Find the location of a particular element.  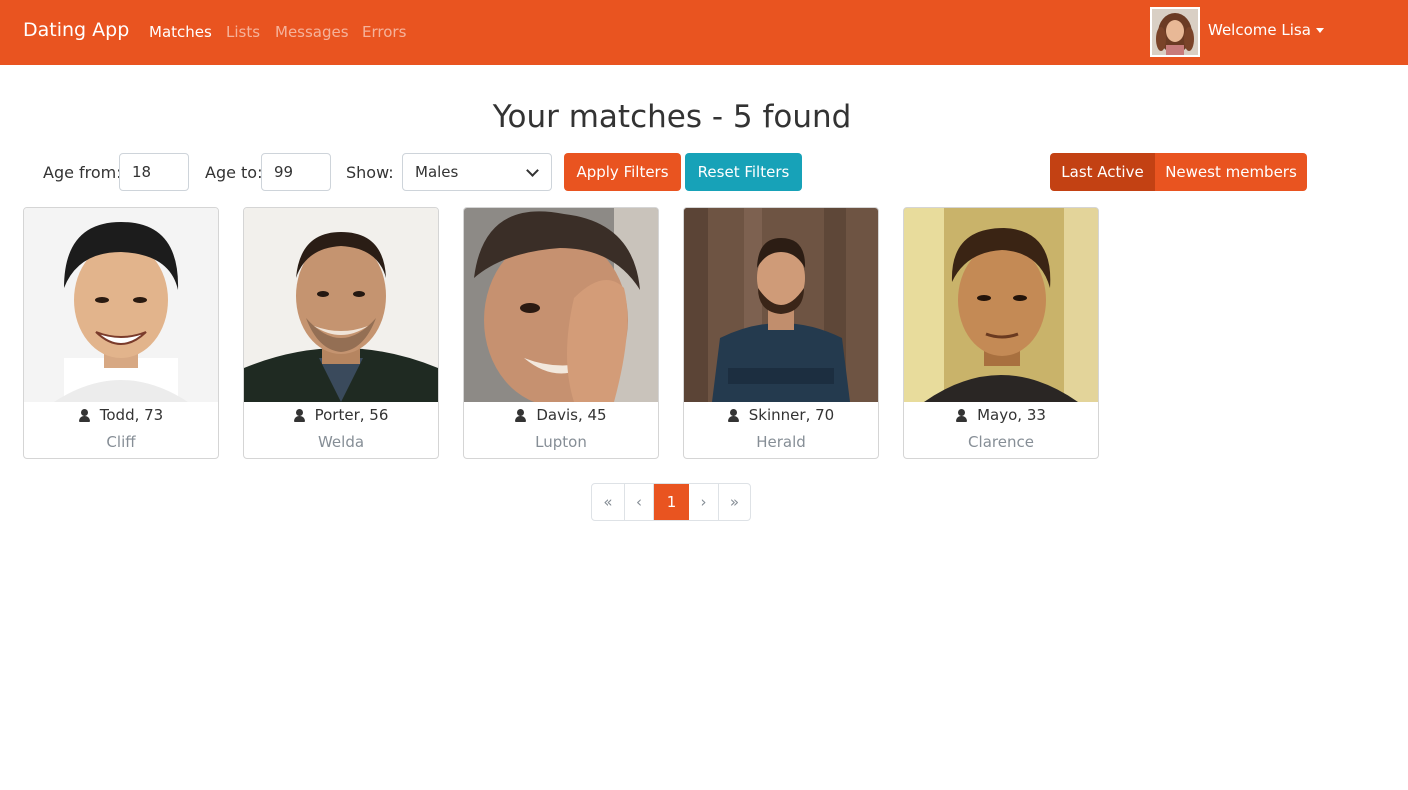

member-name-row: Mayo, 33 is located at coordinates (1001, 415).